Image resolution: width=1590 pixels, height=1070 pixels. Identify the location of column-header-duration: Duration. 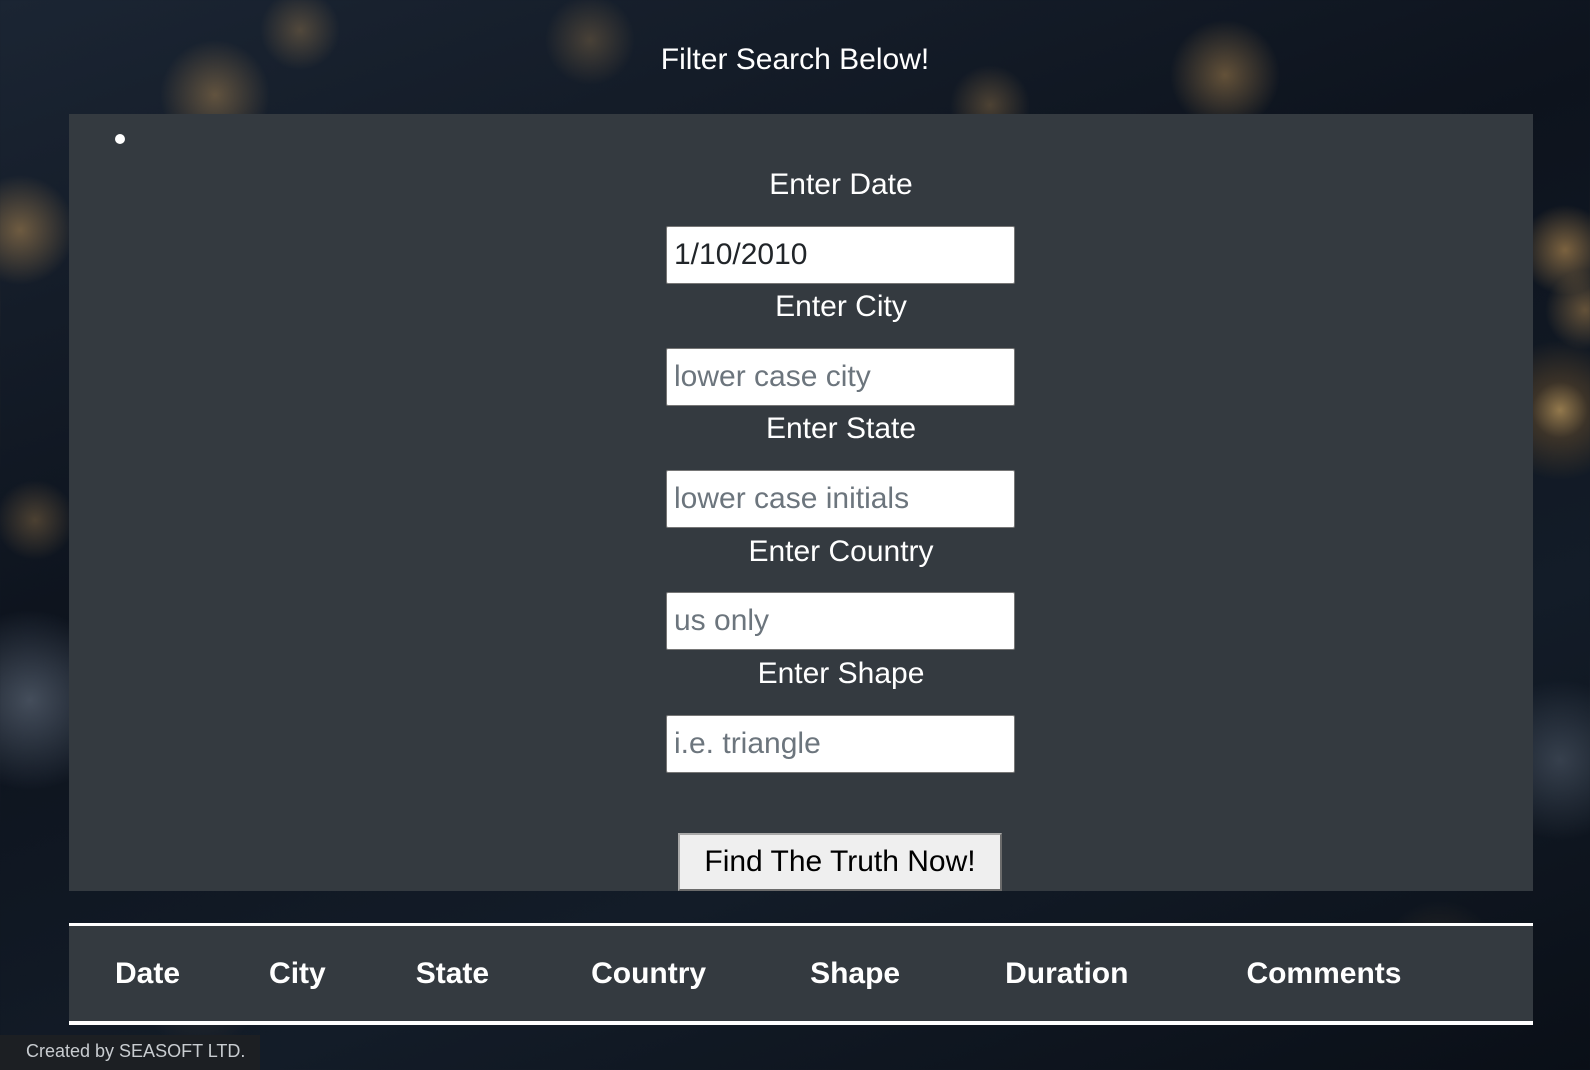
(1067, 973).